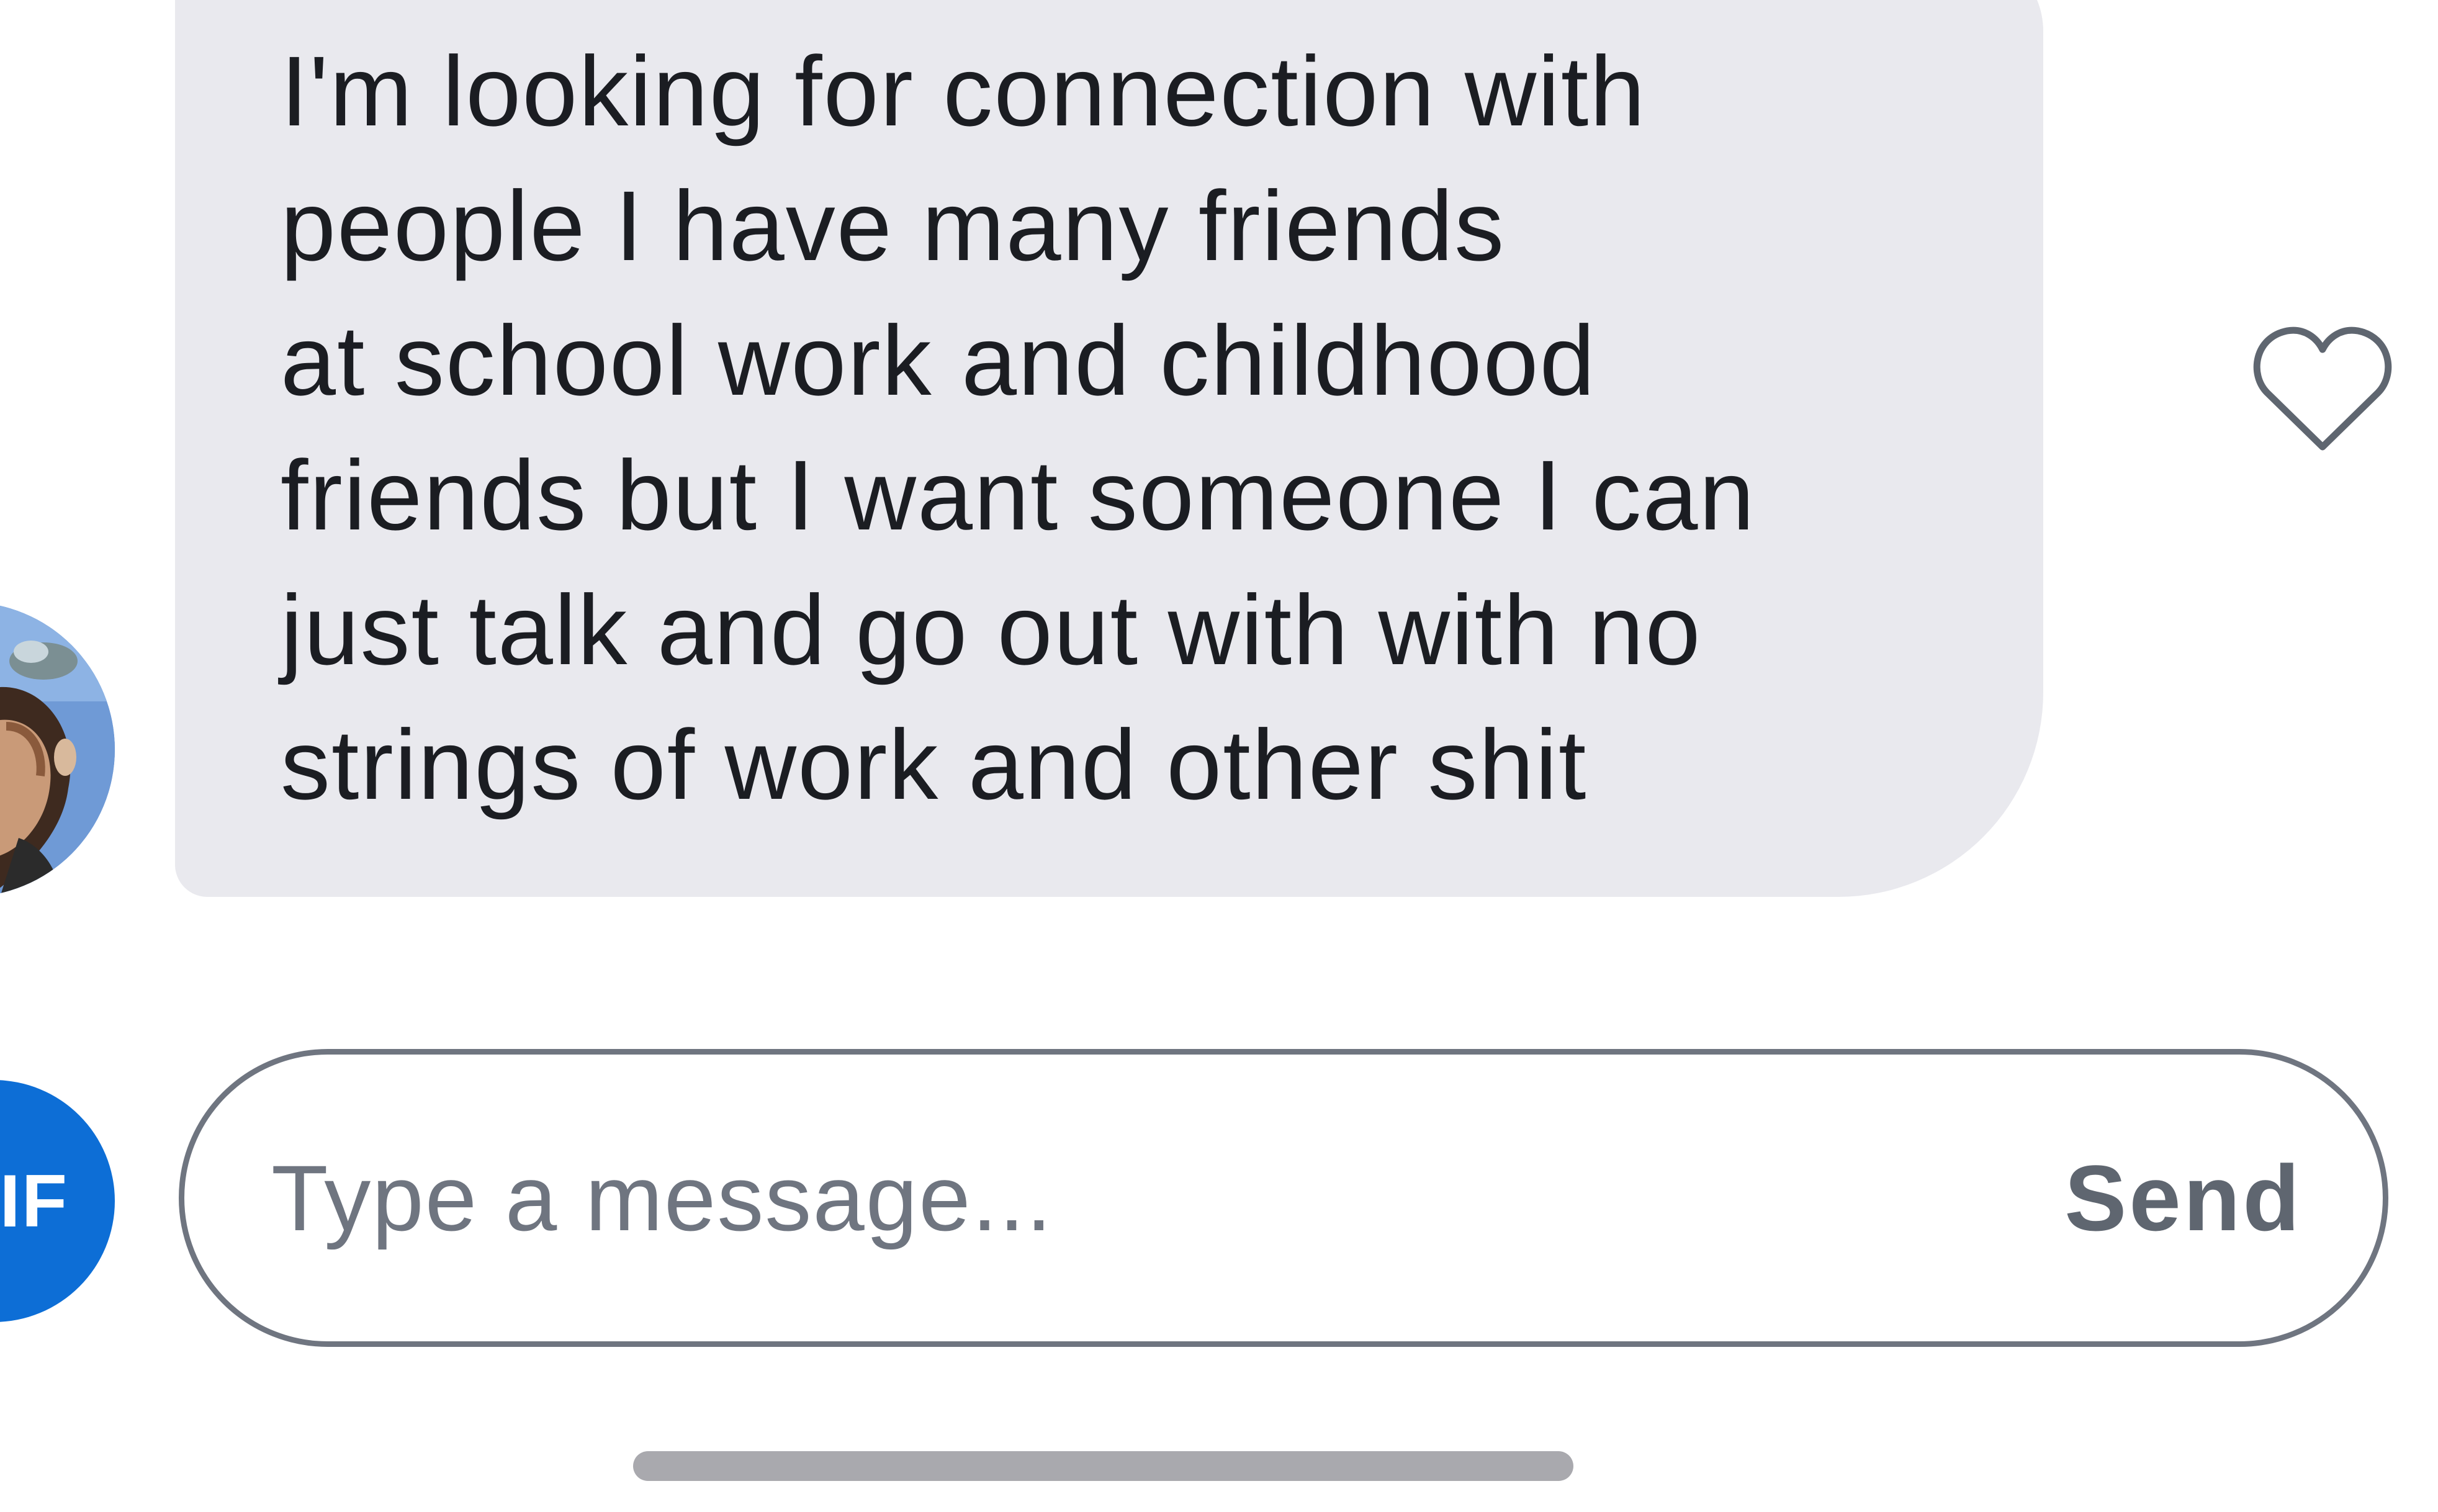 The image size is (2438, 1512). Describe the element at coordinates (991, 629) in the screenshot. I see `message-line: just talk and go out with with no` at that location.